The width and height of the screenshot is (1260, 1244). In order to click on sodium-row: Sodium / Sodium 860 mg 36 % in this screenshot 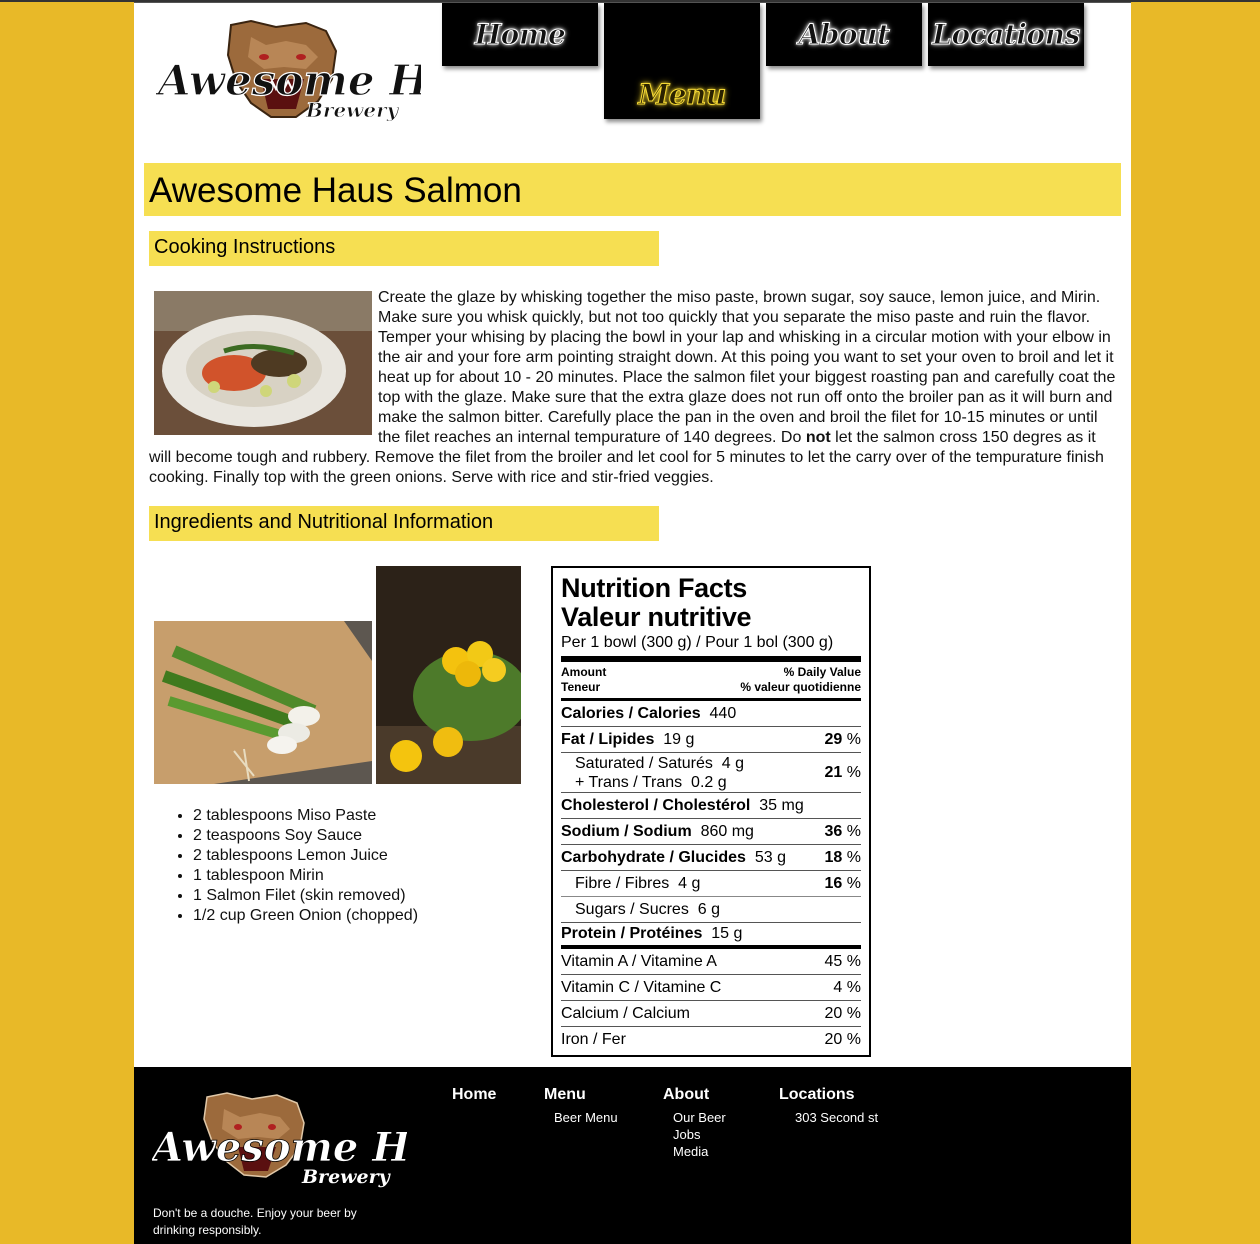, I will do `click(711, 832)`.